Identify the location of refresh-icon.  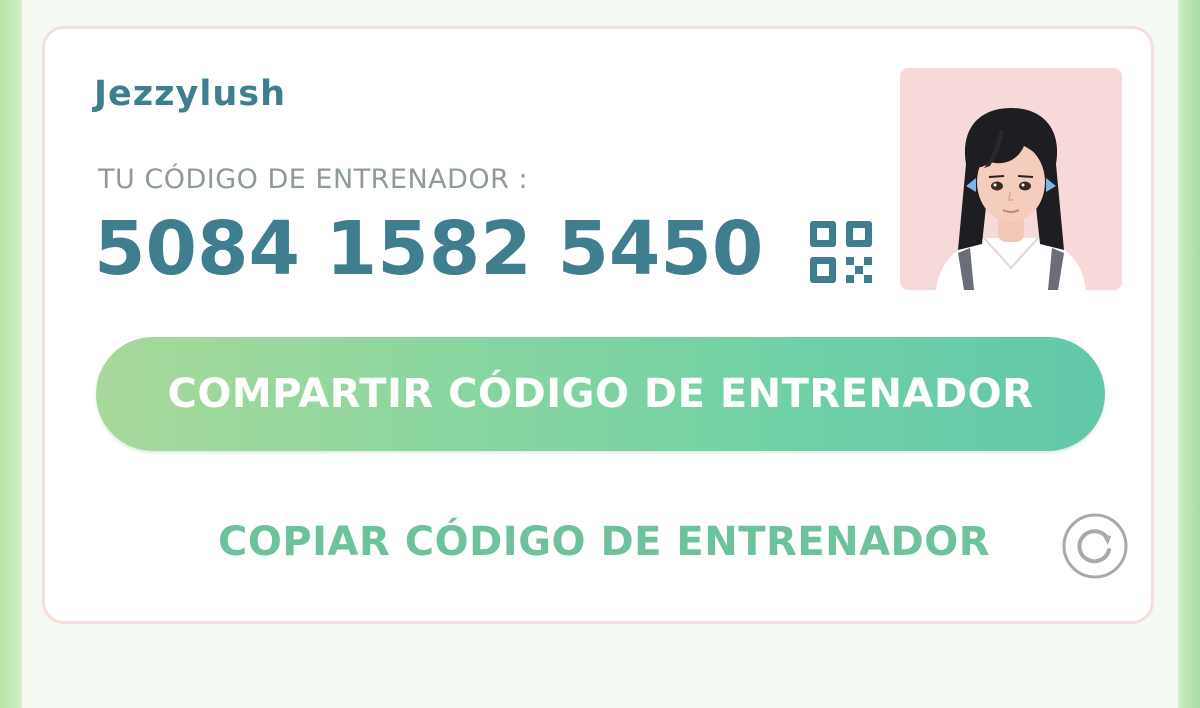
(1095, 546).